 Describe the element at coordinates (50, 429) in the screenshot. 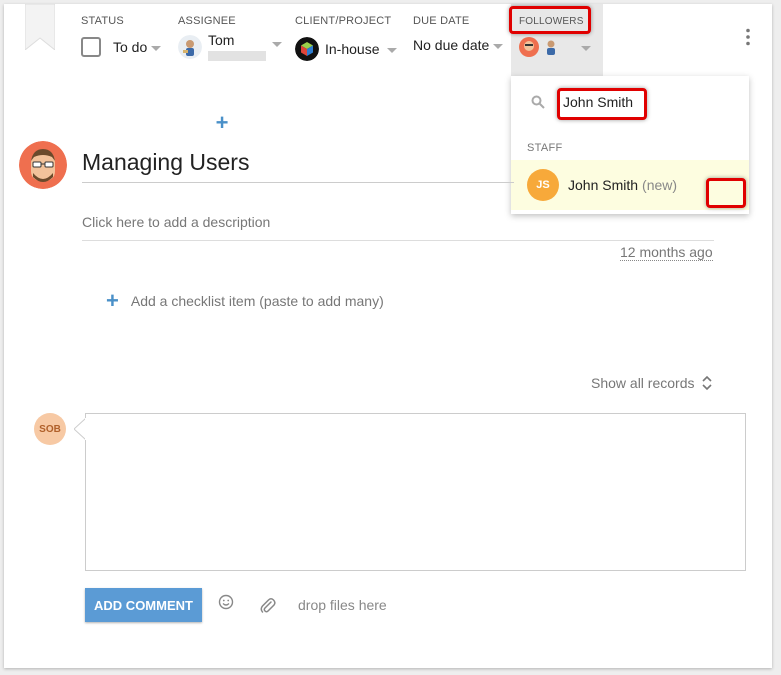

I see `avatar: SOB` at that location.